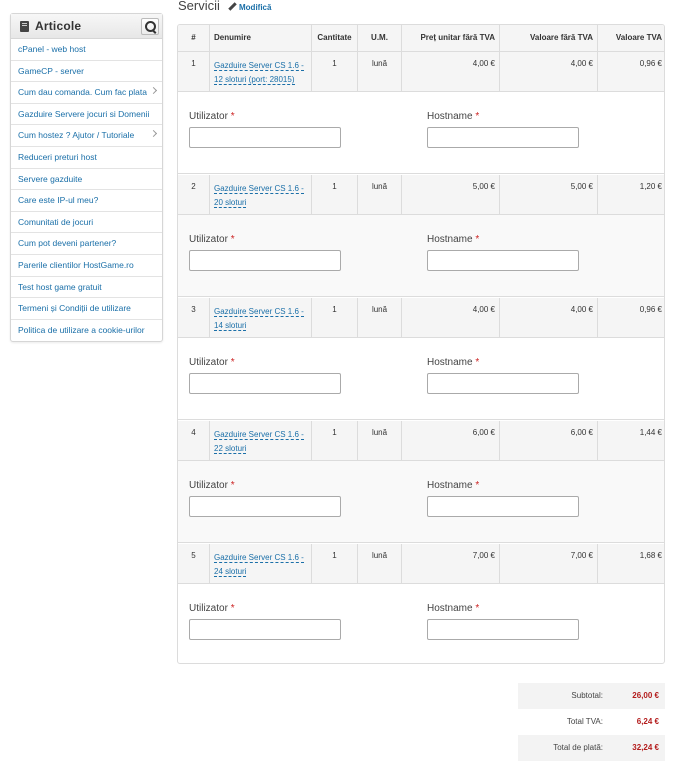  I want to click on service-name-link: Gazduire Server CS 1.6 - 22 sloturi, so click(259, 442).